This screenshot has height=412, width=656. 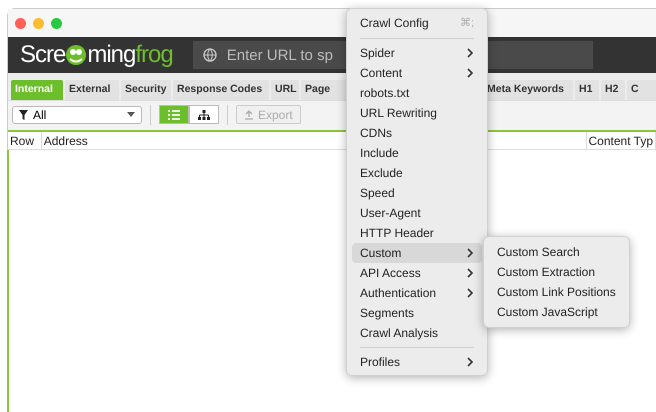 What do you see at coordinates (417, 53) in the screenshot?
I see `menu-item: Spider` at bounding box center [417, 53].